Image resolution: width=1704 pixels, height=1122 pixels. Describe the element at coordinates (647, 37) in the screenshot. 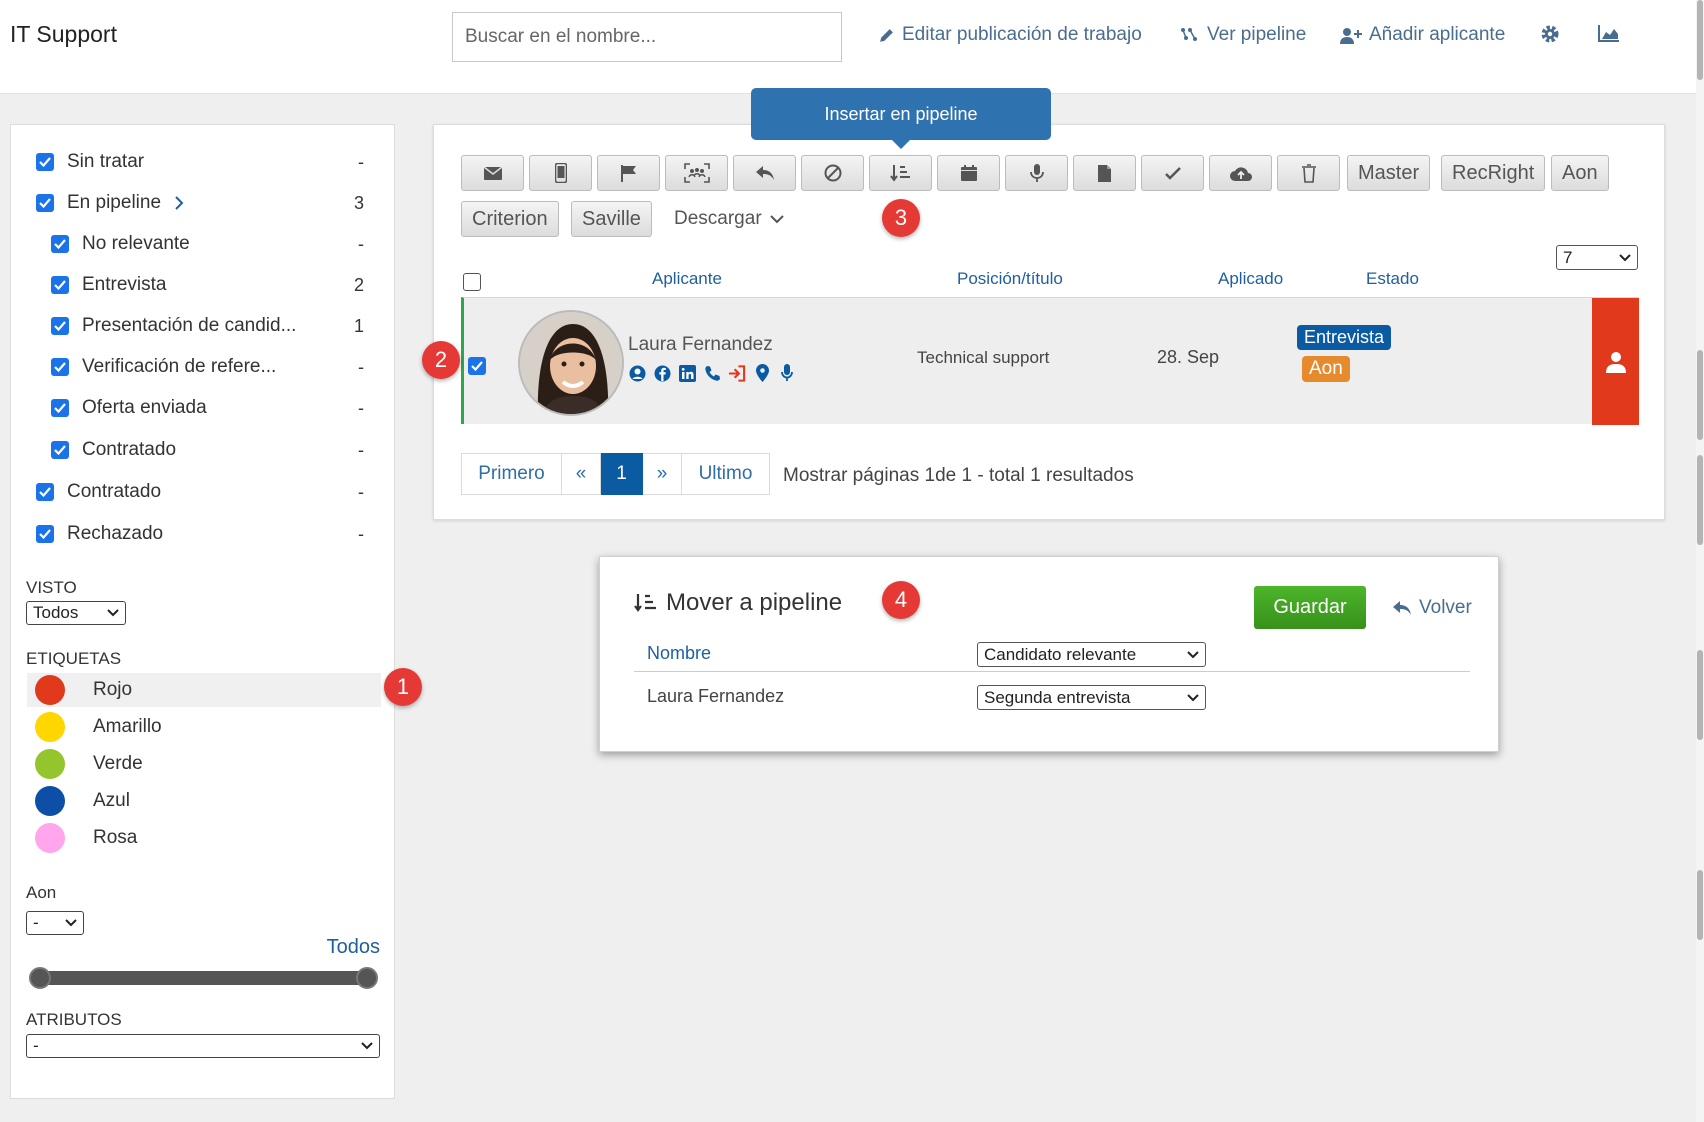

I see `search-input` at that location.